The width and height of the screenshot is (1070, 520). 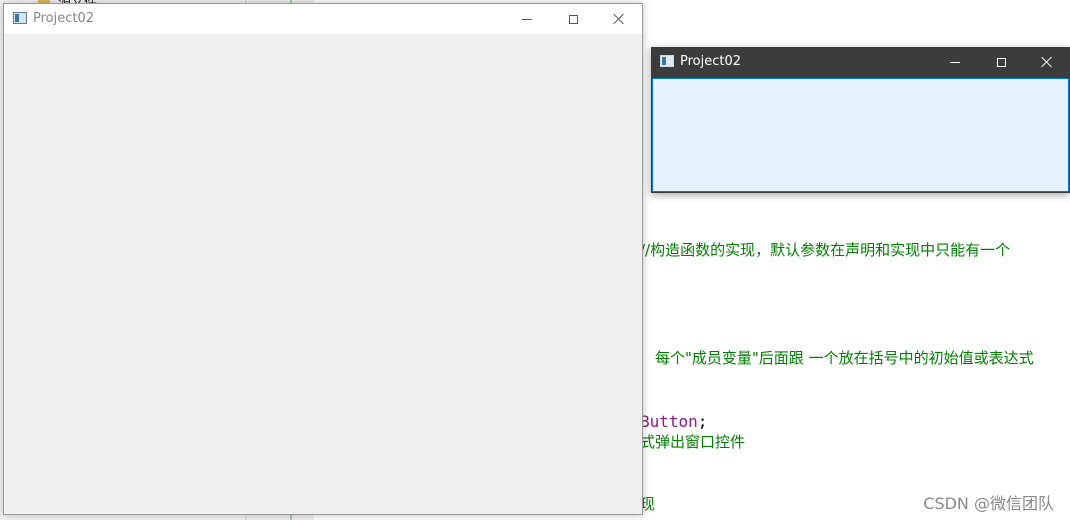 I want to click on popup-window: Project02, so click(x=860, y=120).